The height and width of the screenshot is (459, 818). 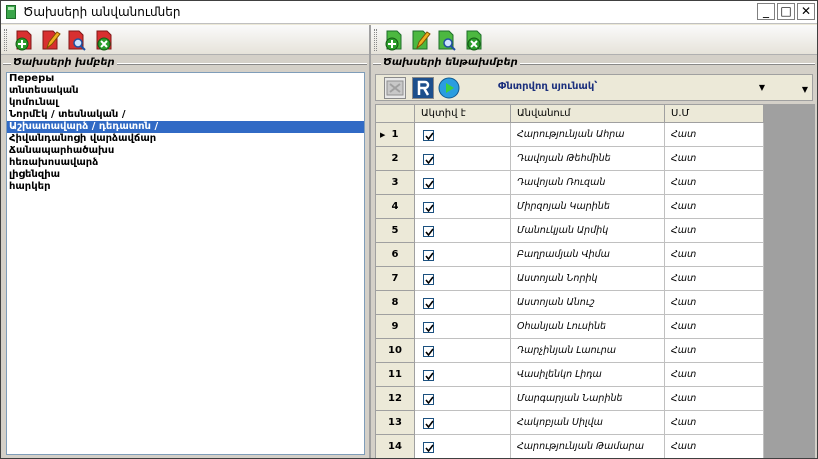 What do you see at coordinates (420, 40) in the screenshot?
I see `edit-subgroup-button` at bounding box center [420, 40].